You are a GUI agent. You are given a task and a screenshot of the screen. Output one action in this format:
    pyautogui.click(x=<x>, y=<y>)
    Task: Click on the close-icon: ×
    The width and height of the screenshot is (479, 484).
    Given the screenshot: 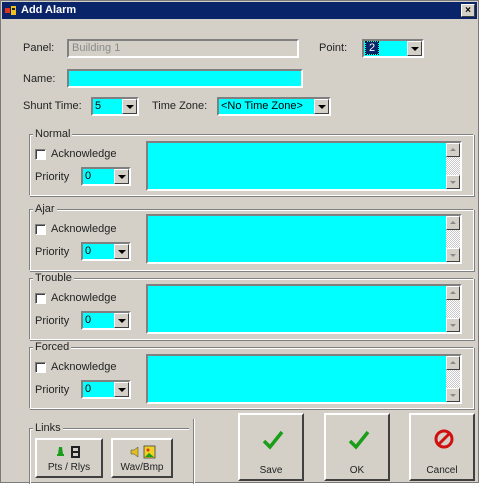 What is the action you would take?
    pyautogui.click(x=468, y=10)
    